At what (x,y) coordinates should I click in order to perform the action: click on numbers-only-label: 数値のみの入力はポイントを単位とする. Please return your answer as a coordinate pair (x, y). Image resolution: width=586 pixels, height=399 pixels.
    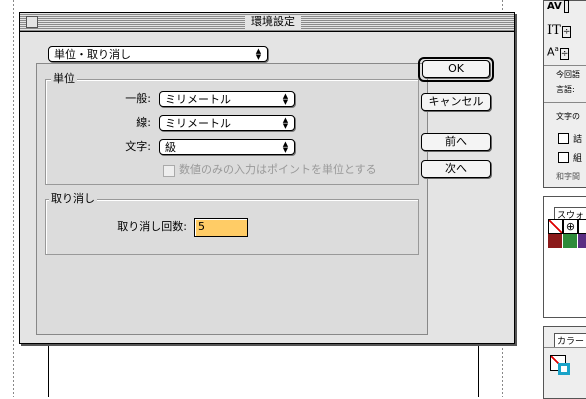
    Looking at the image, I should click on (278, 169).